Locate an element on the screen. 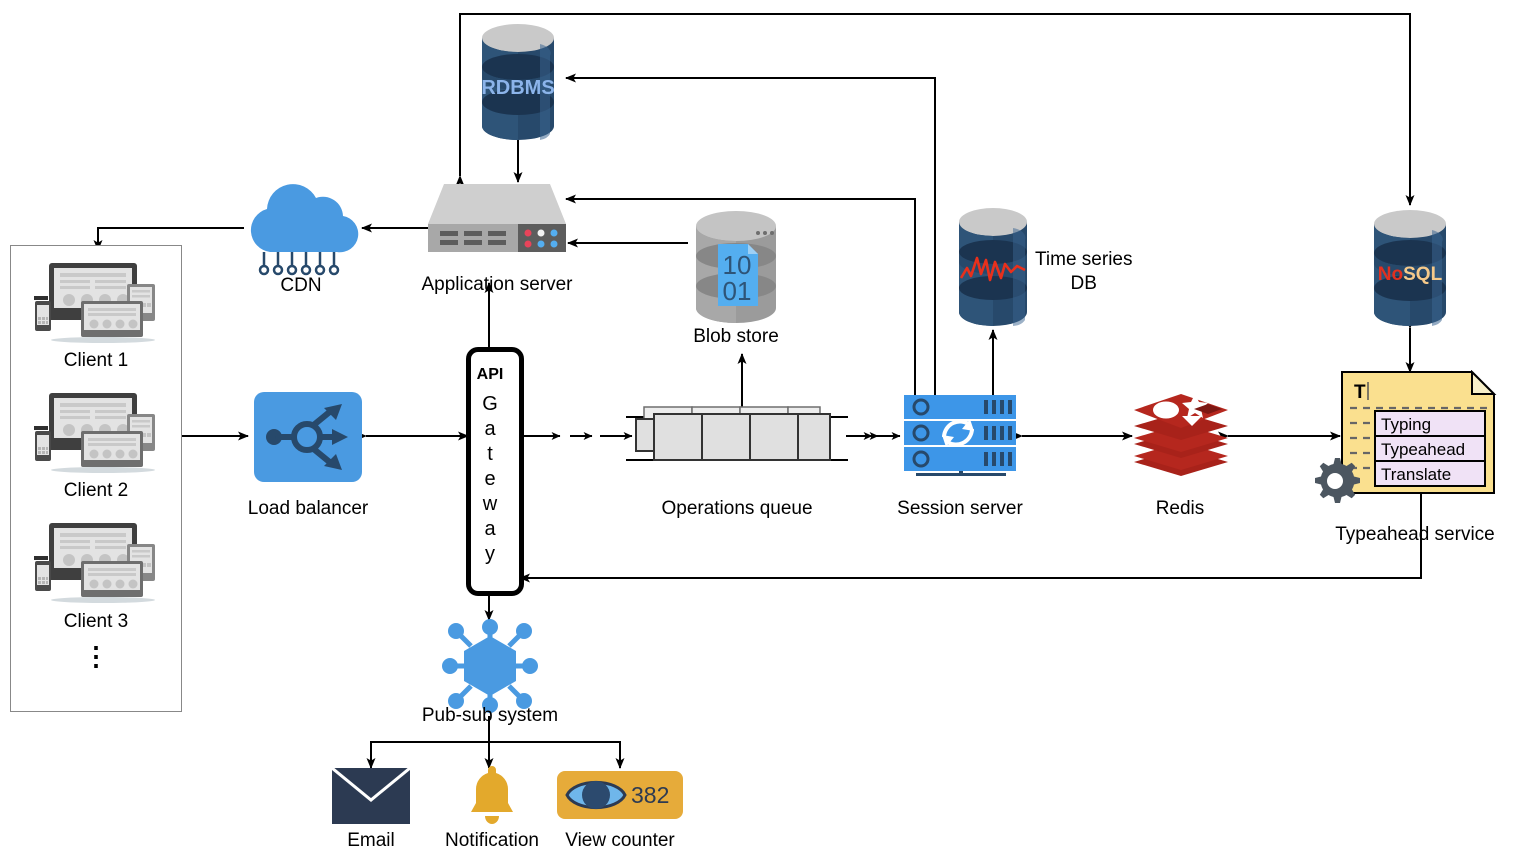  bell-icon is located at coordinates (492, 795).